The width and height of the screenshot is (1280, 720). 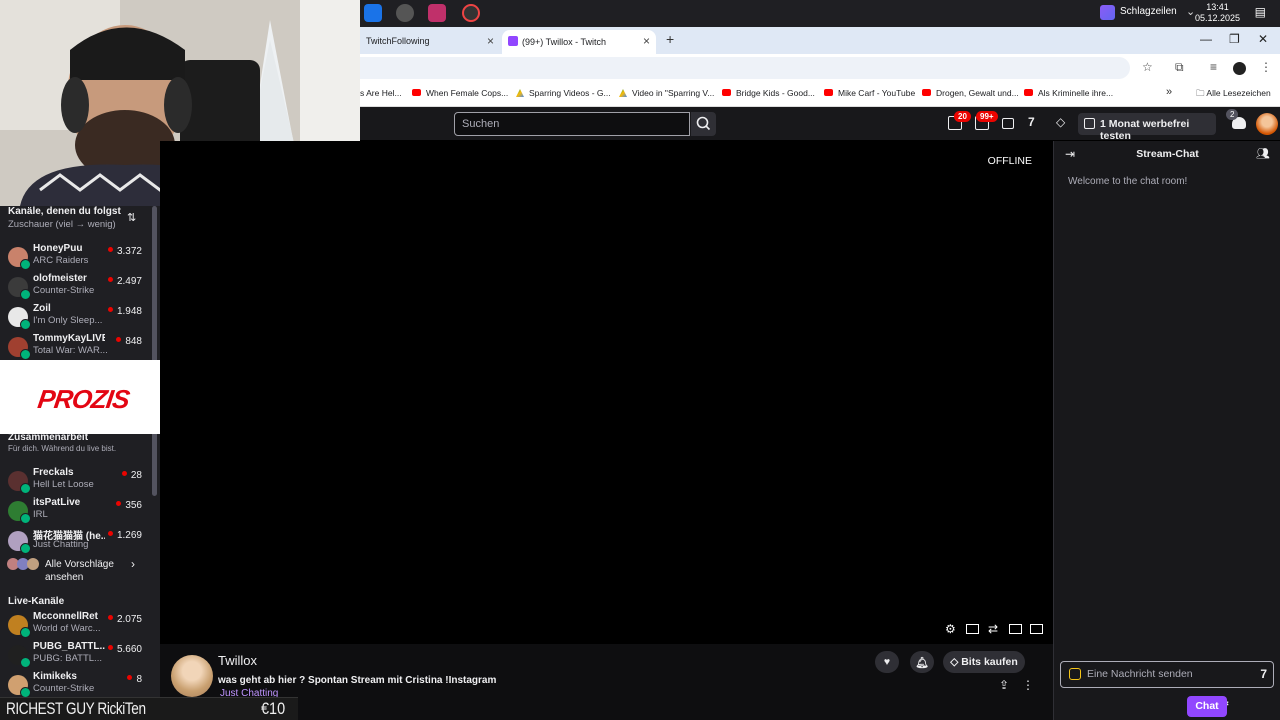 I want to click on minimize-icon: —, so click(x=1206, y=39).